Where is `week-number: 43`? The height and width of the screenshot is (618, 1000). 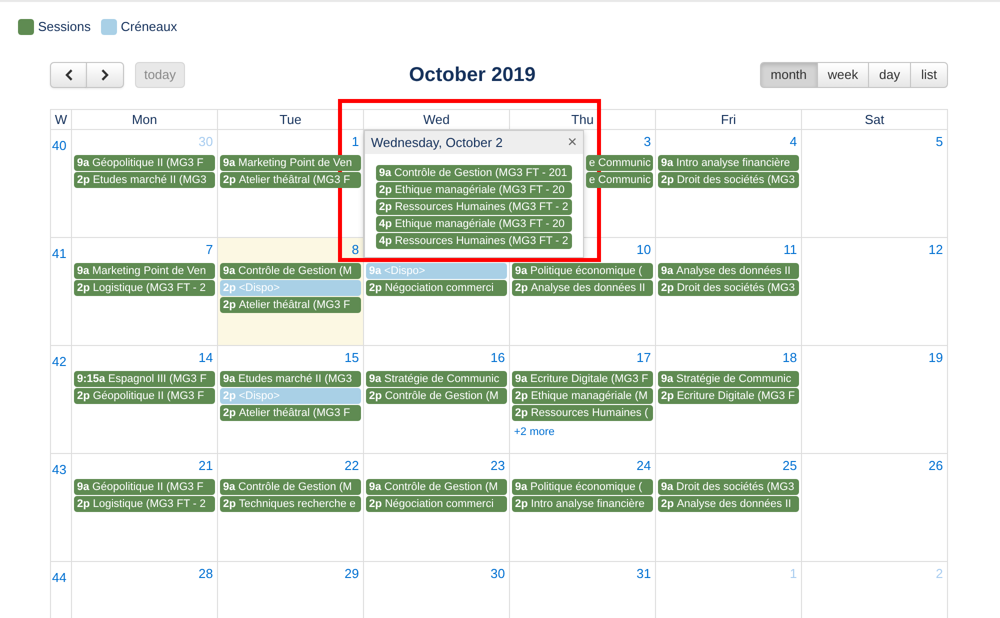 week-number: 43 is located at coordinates (59, 469).